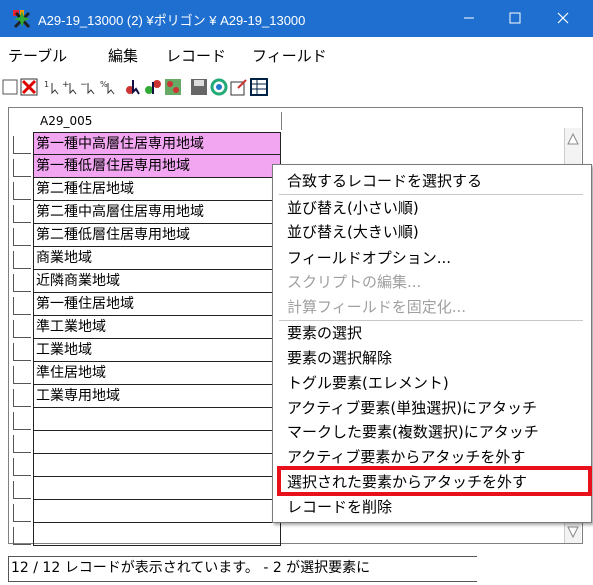  What do you see at coordinates (89, 87) in the screenshot?
I see `cursor-minus-icon: −` at bounding box center [89, 87].